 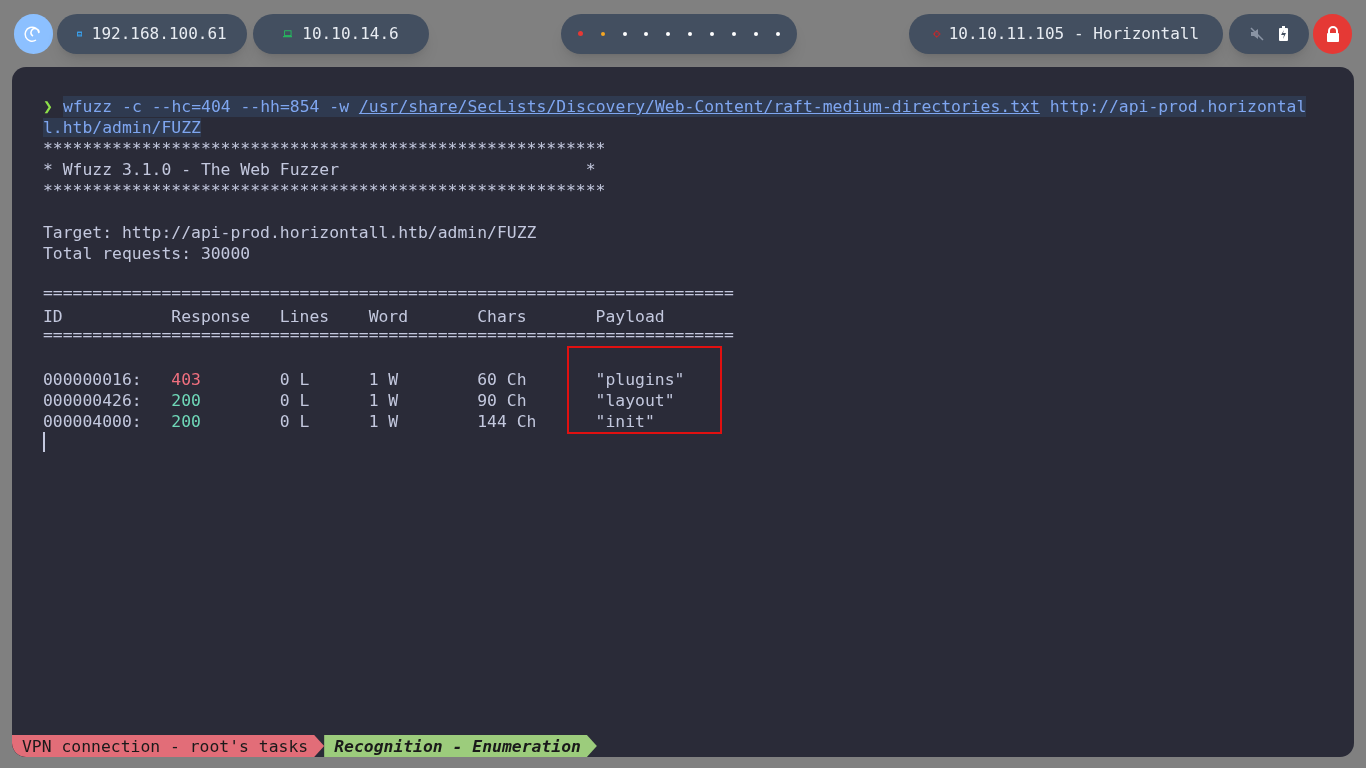 What do you see at coordinates (460, 746) in the screenshot?
I see `status-segment: Recognition - Enumeration` at bounding box center [460, 746].